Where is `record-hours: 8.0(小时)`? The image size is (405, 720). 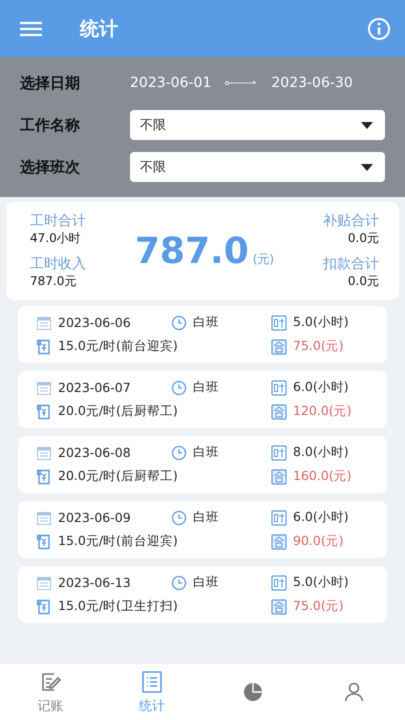 record-hours: 8.0(小时) is located at coordinates (321, 452).